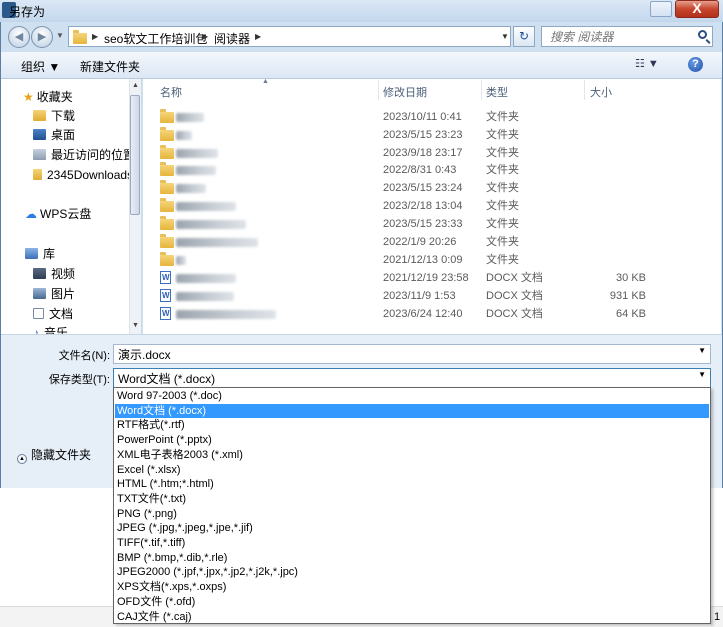 This screenshot has width=723, height=627. I want to click on nav-item-downloads: 下载, so click(54, 116).